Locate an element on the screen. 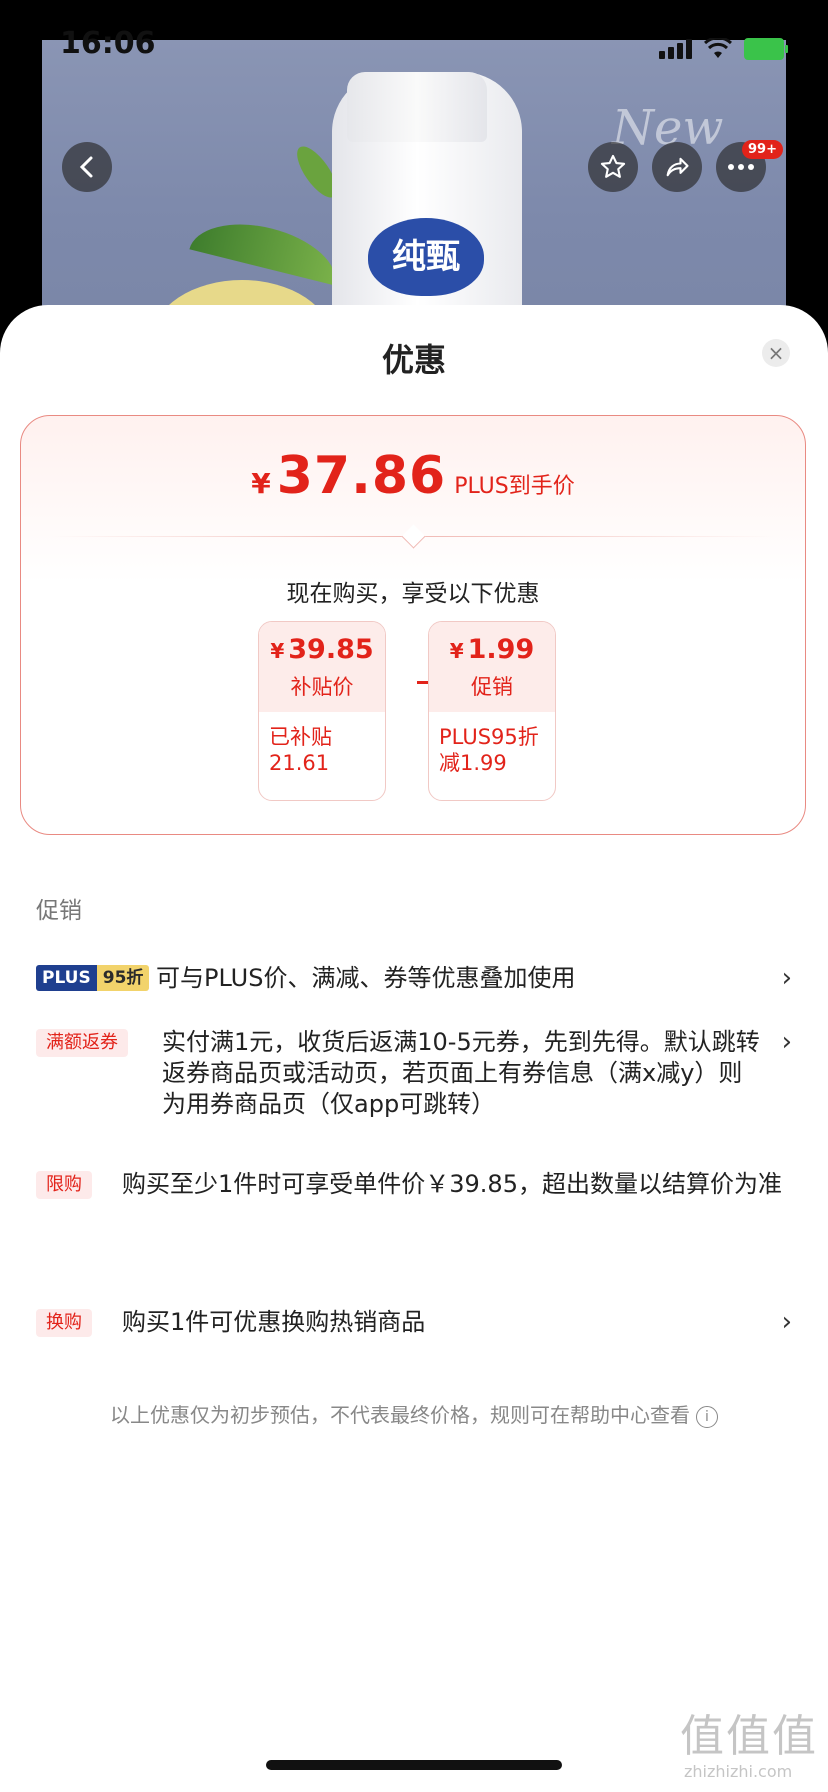 The image size is (828, 1792). home-indicator is located at coordinates (414, 1765).